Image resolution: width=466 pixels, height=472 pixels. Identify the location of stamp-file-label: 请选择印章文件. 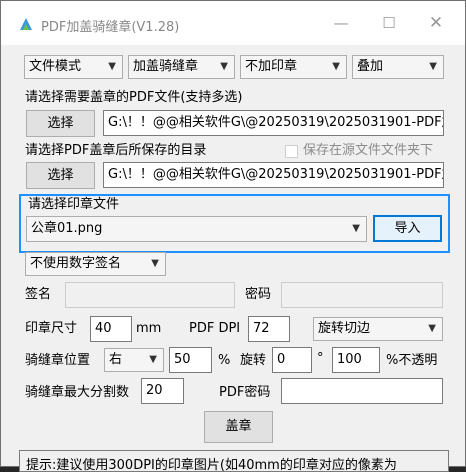
(74, 204).